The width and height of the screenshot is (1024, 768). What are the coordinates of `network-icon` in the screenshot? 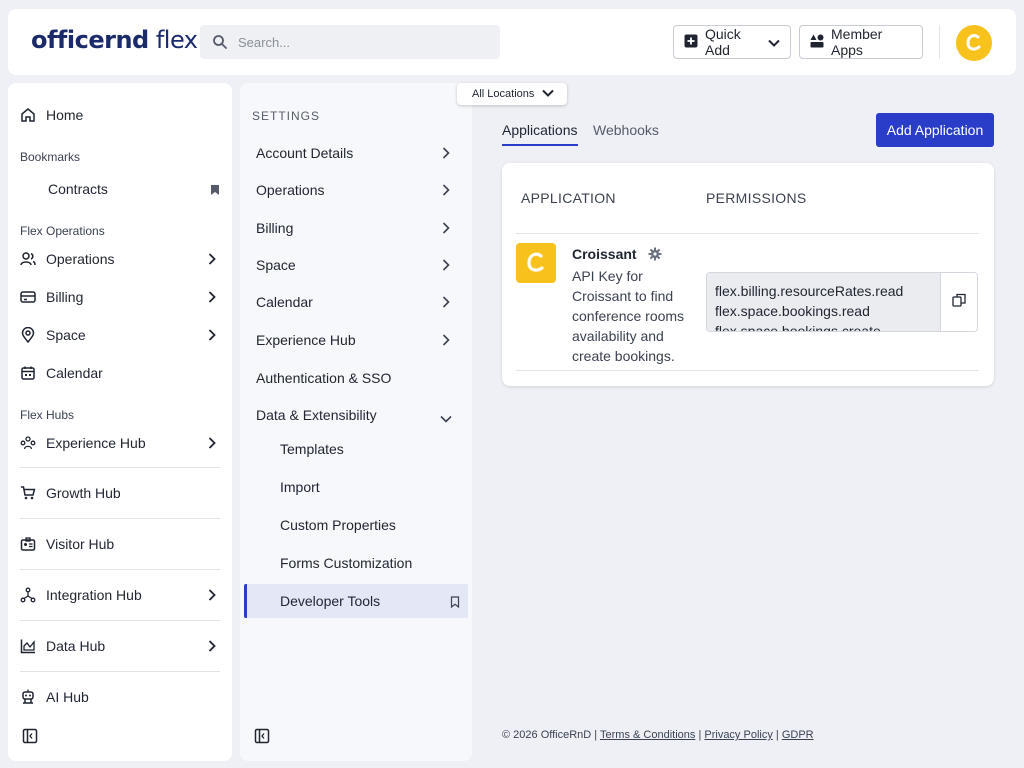 It's located at (28, 595).